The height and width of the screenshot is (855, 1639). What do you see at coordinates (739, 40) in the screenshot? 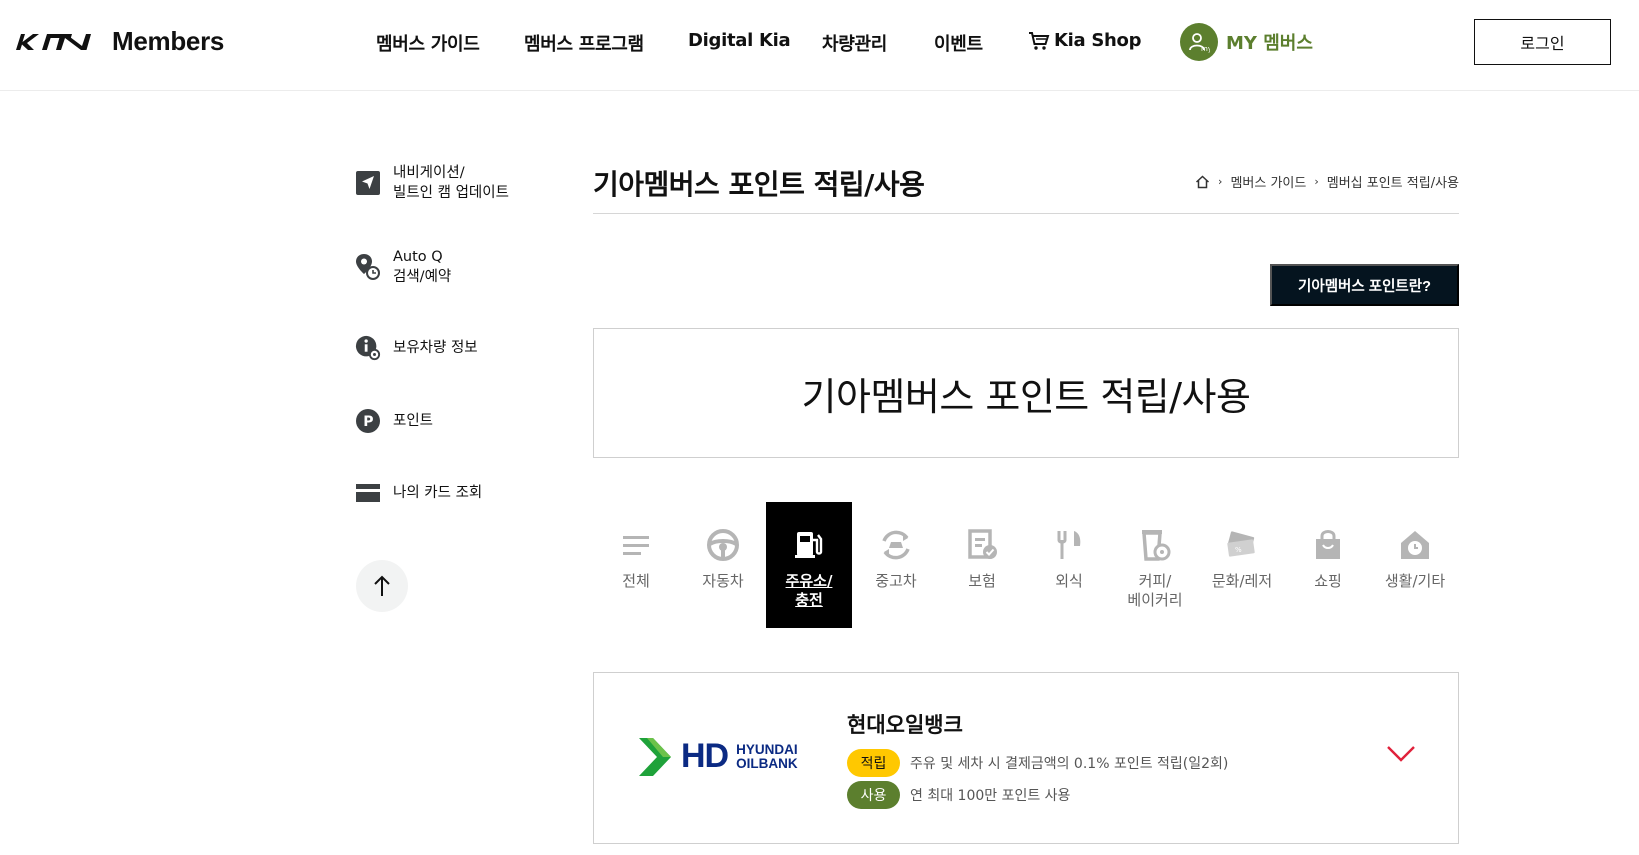
I see `nav-digital-kia: Digital Kia` at bounding box center [739, 40].